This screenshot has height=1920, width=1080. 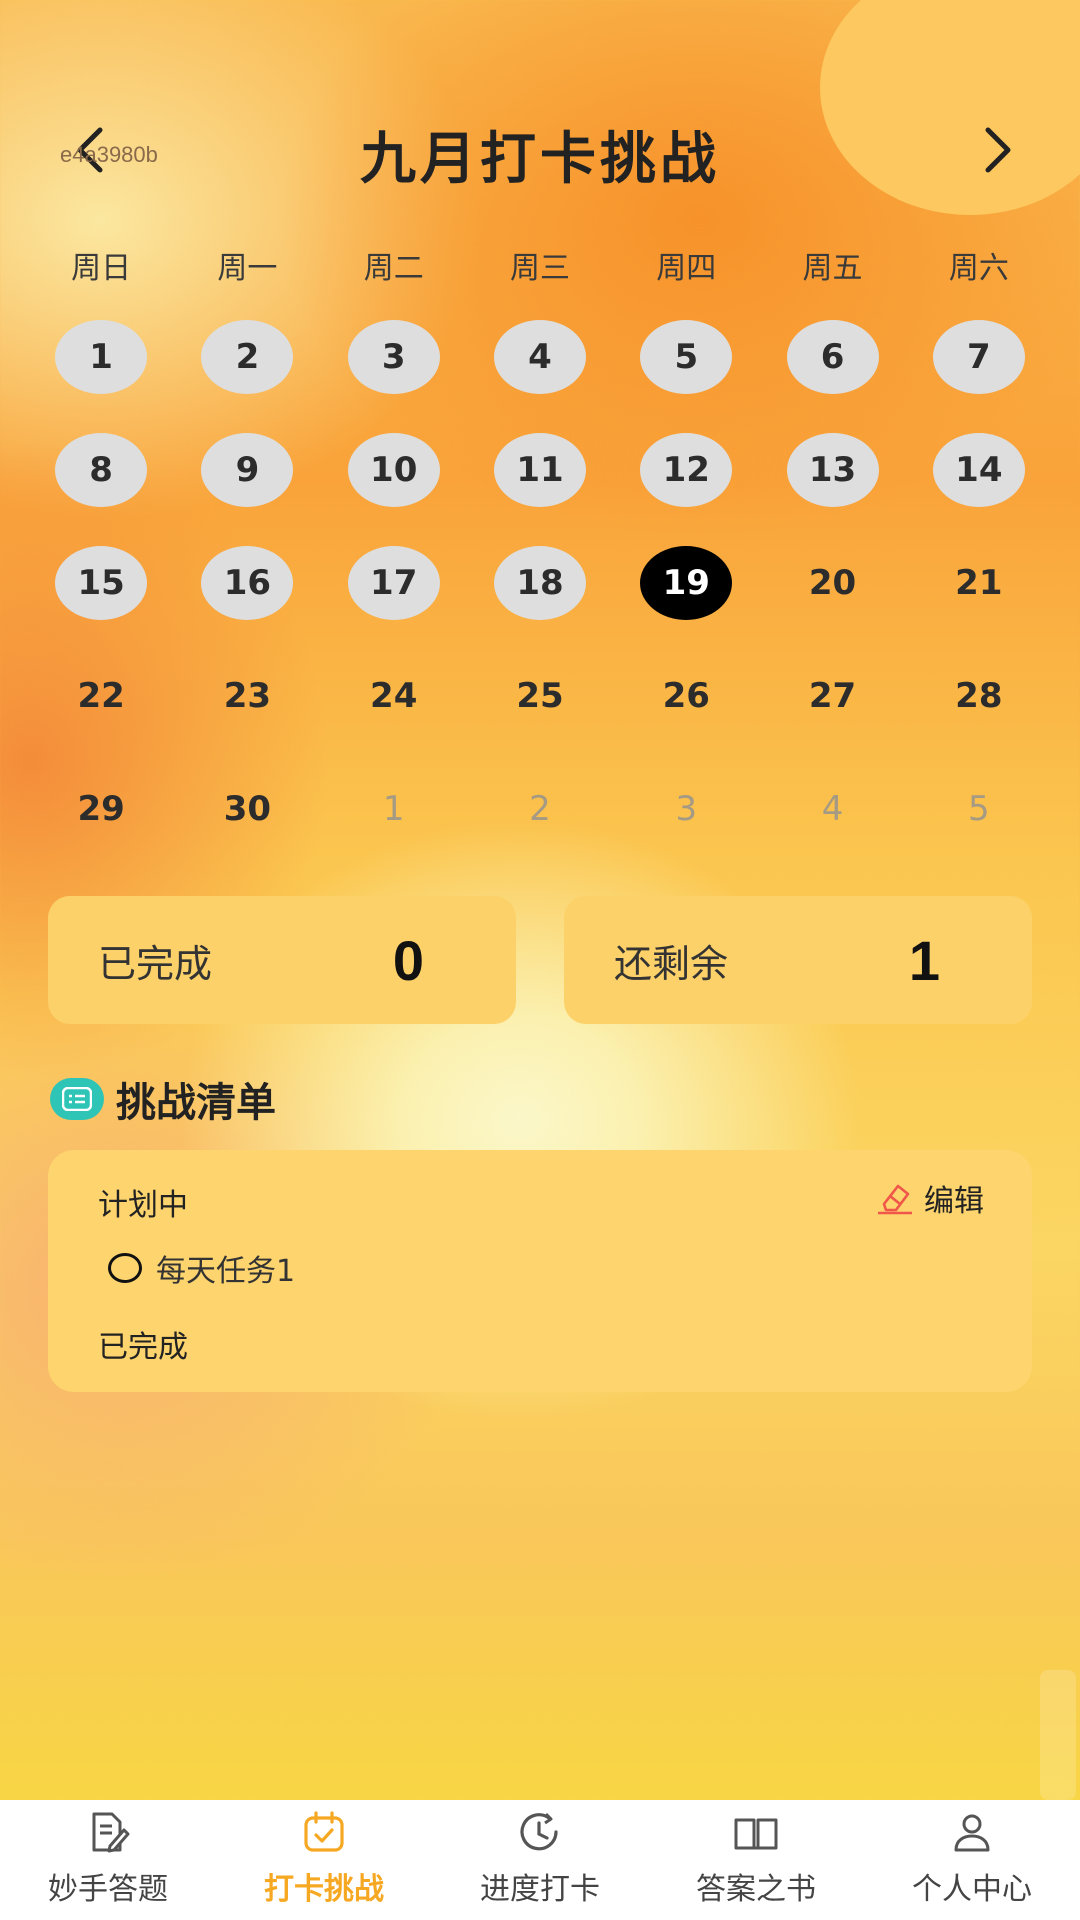 What do you see at coordinates (798, 960) in the screenshot?
I see `remaining-stat-card: 还剩余 1` at bounding box center [798, 960].